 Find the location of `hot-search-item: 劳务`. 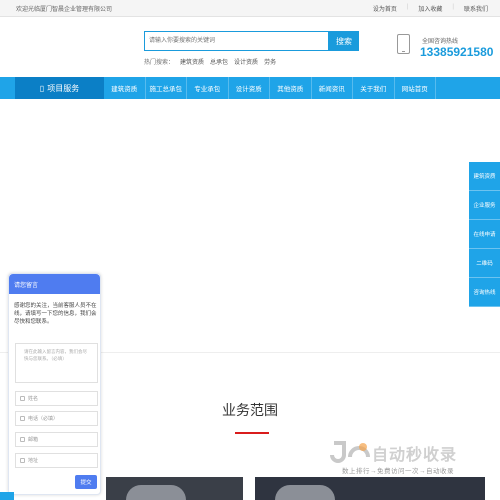

hot-search-item: 劳务 is located at coordinates (270, 61).